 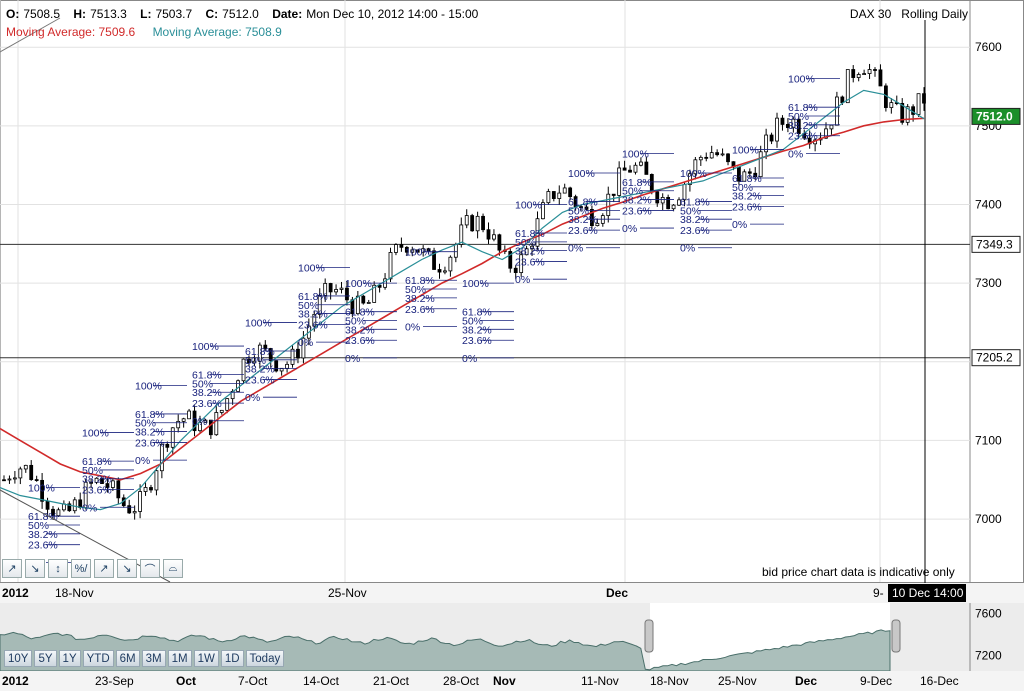 I want to click on arrow-down-icon: ↘, so click(x=127, y=568).